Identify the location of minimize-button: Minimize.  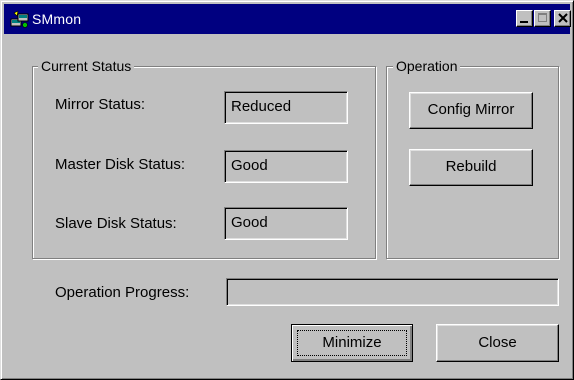
(352, 343).